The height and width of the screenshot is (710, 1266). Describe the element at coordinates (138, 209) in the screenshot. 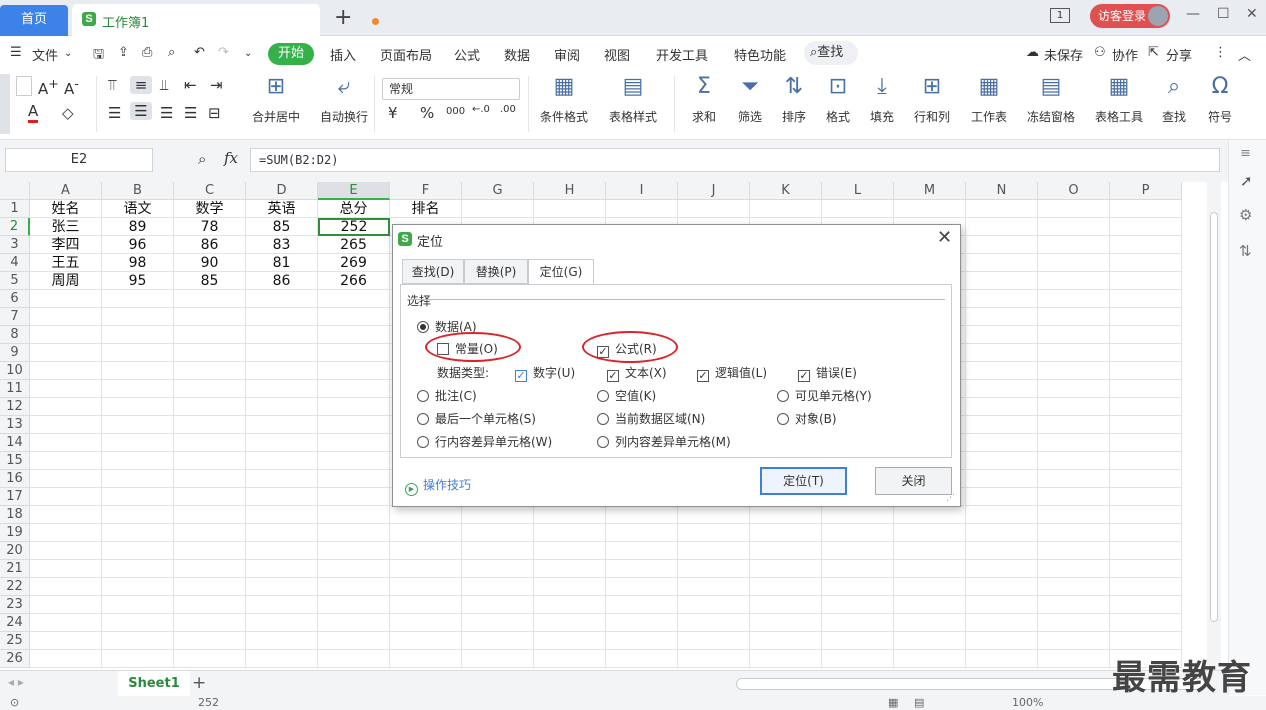

I see `grid-cell: 语文` at that location.